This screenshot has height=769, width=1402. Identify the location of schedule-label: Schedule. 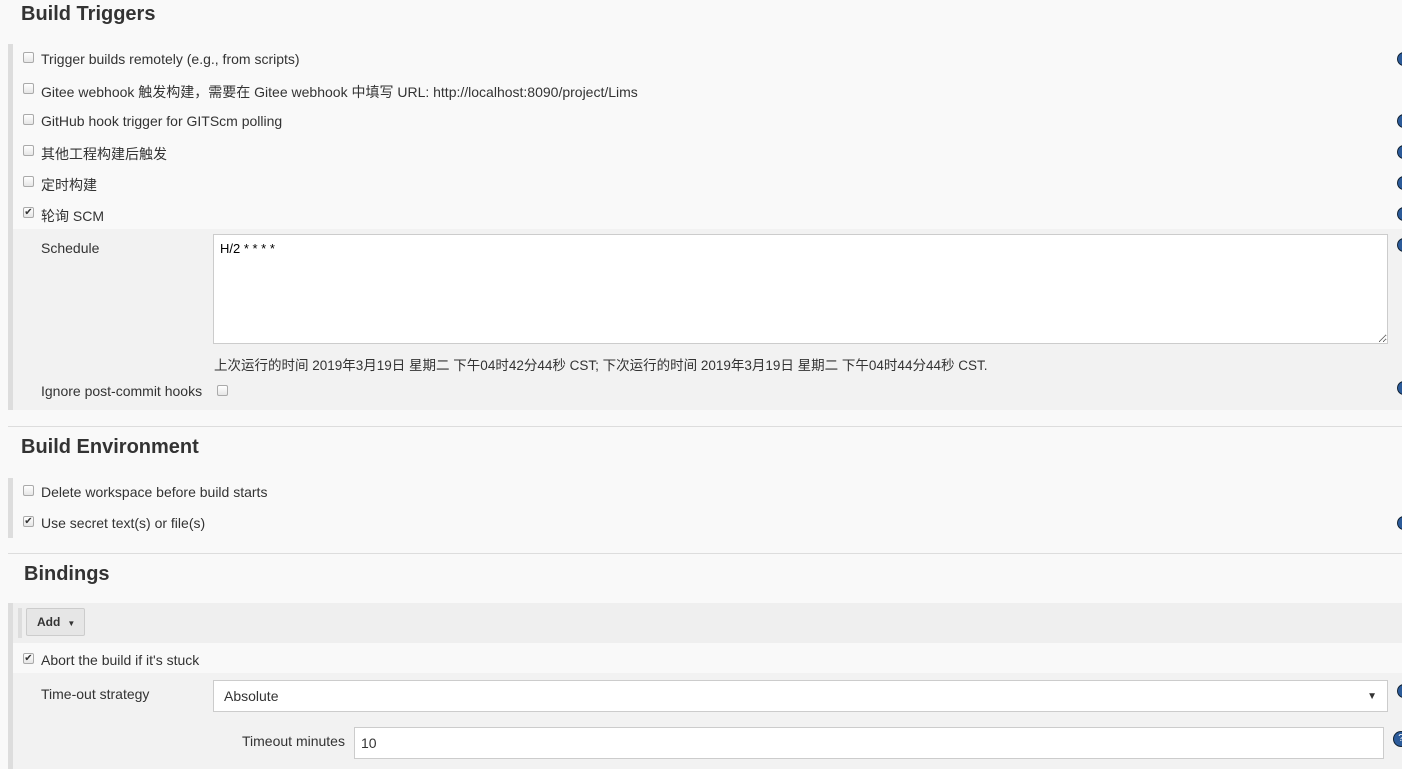
(70, 248).